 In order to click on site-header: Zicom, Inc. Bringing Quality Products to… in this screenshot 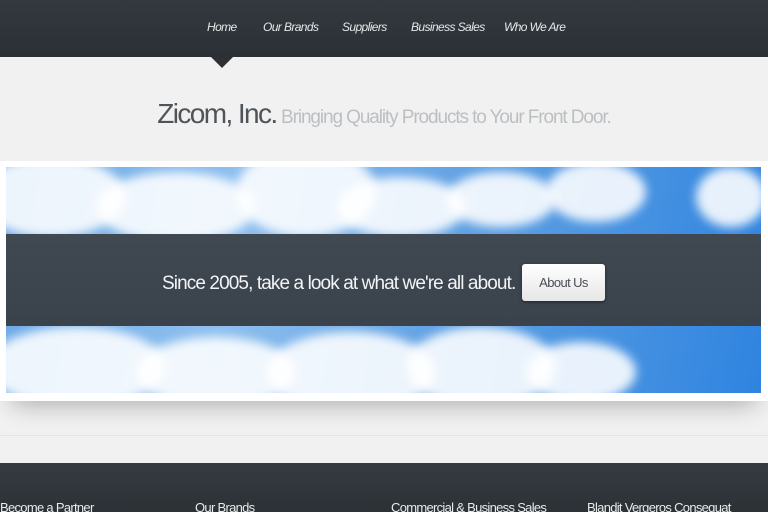, I will do `click(384, 114)`.